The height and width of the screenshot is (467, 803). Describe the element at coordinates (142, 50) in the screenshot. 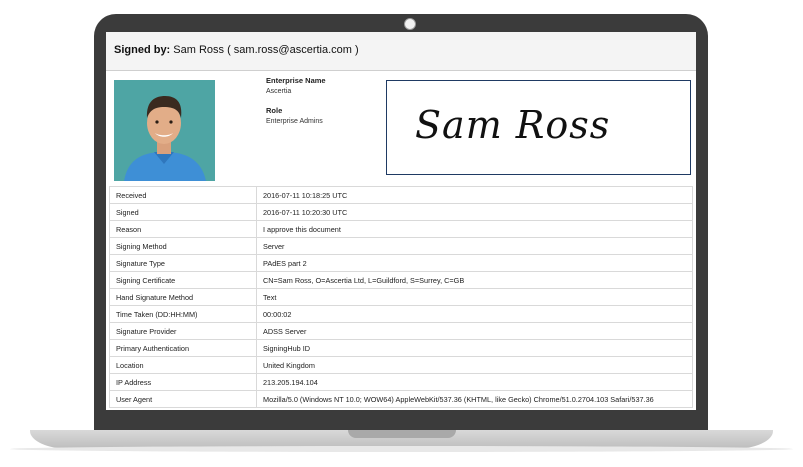

I see `signed-by-label: Signed by:` at that location.